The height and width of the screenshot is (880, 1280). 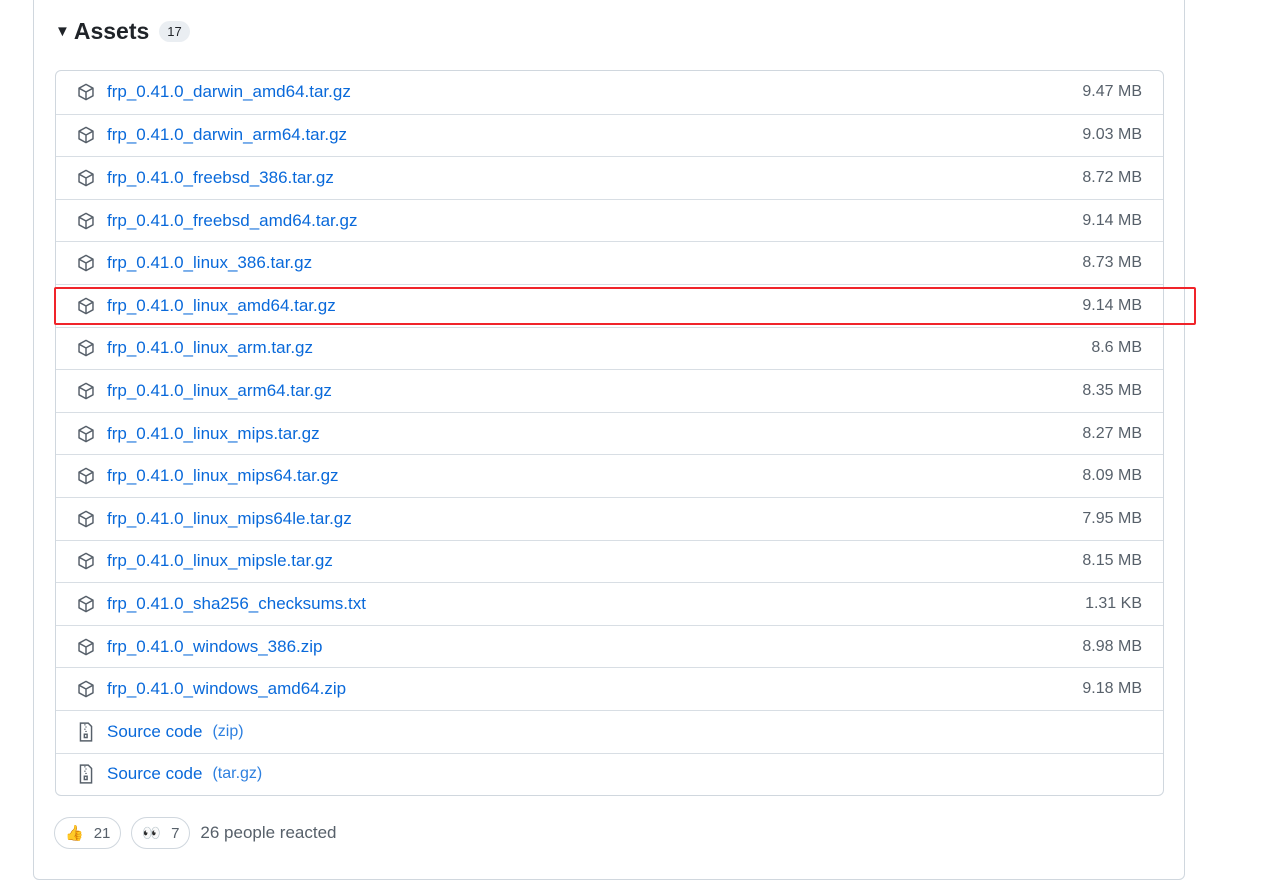 I want to click on asset-link: frp_0.41.0_linux_mips64.tar.gz, so click(x=223, y=476).